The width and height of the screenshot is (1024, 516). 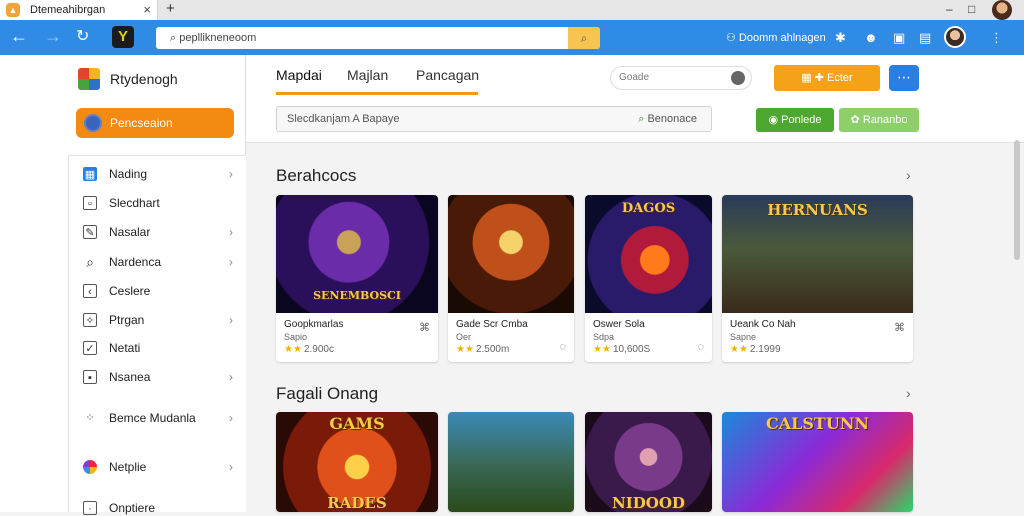 What do you see at coordinates (817, 423) in the screenshot?
I see `game-art-title: CALSTUNN` at bounding box center [817, 423].